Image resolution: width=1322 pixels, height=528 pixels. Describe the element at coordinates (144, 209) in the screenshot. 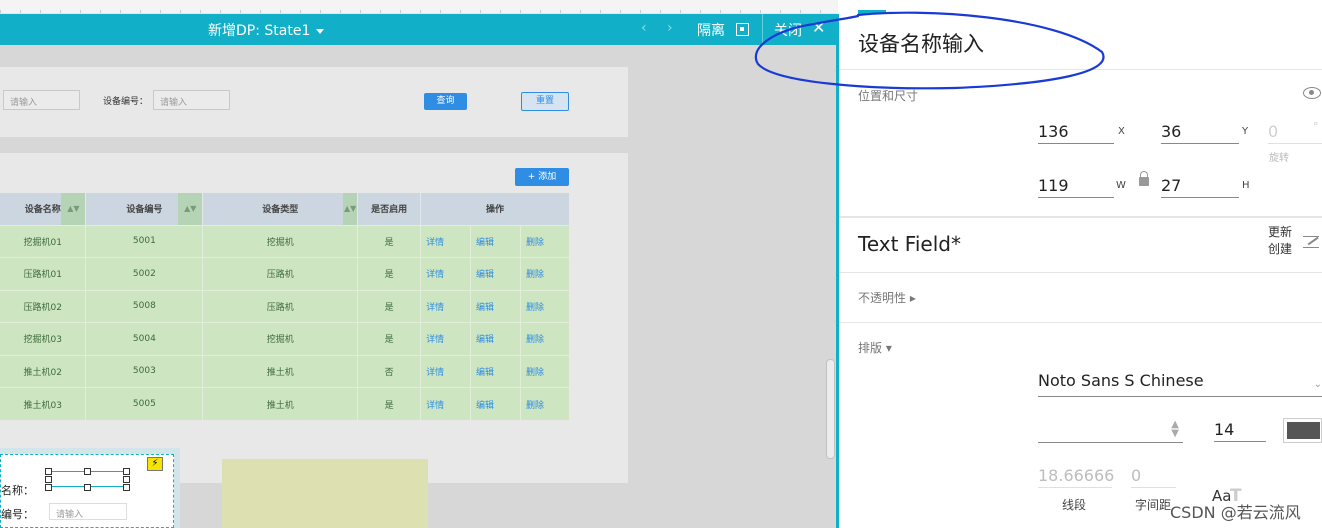

I see `col-header-code: 设备编号 ▲▼` at that location.